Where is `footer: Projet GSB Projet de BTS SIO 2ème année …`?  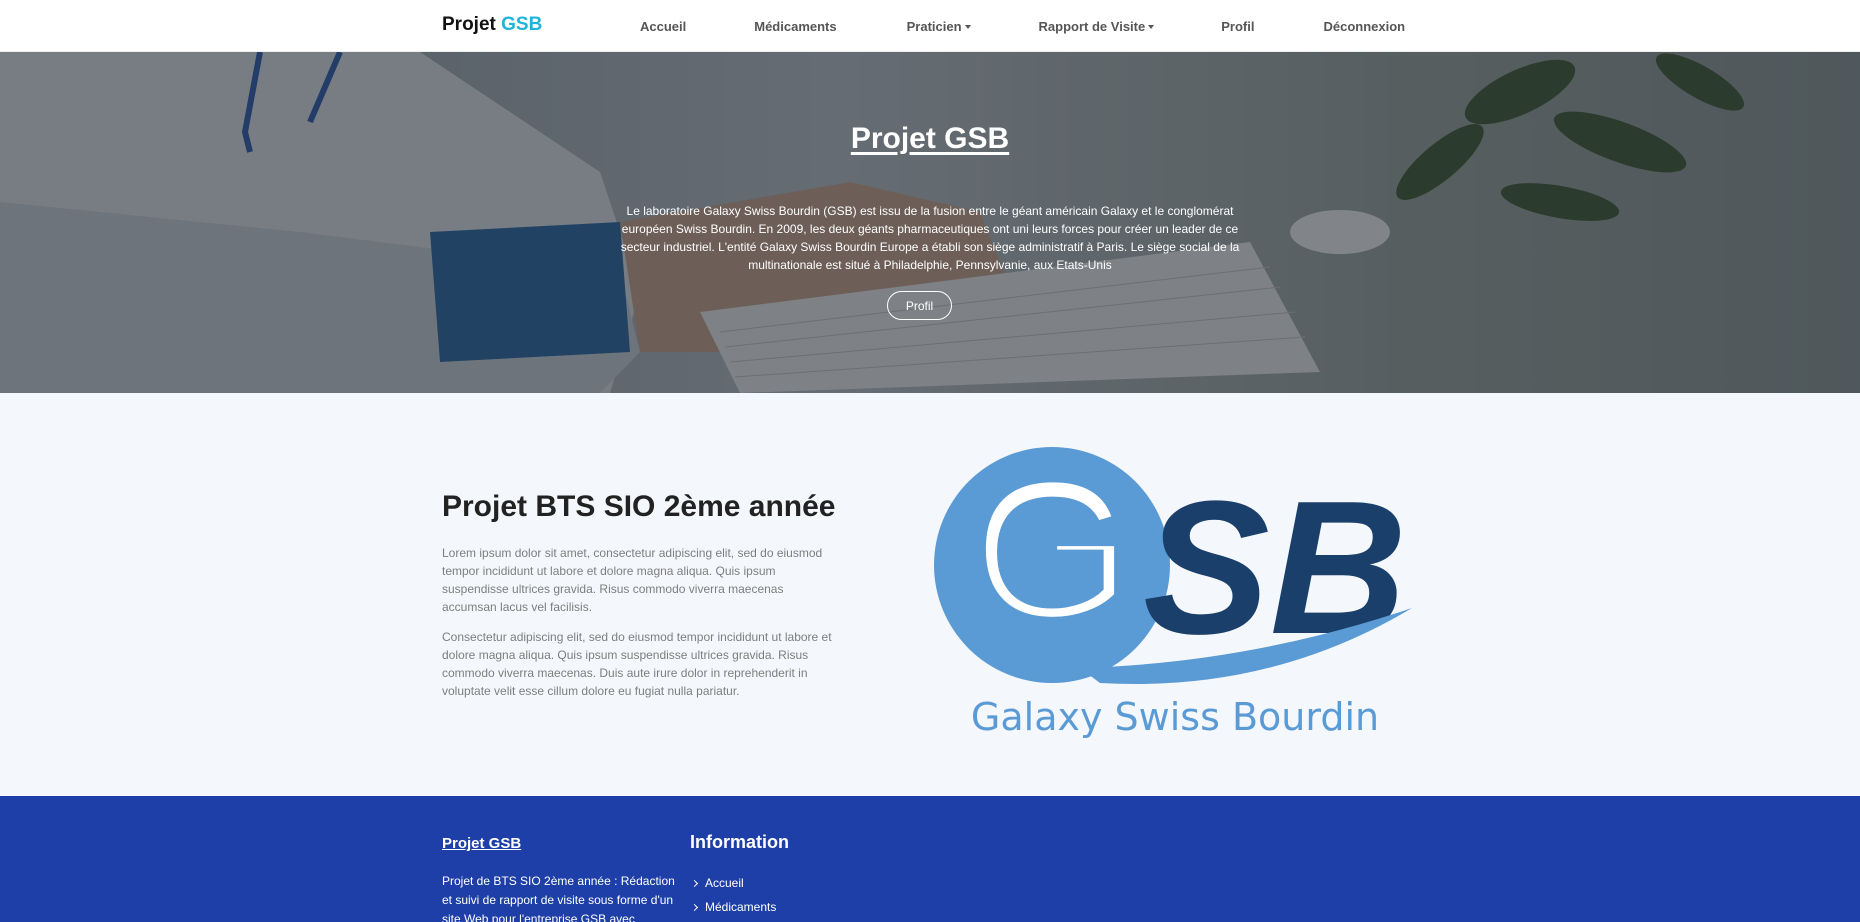
footer: Projet GSB Projet de BTS SIO 2ème année … is located at coordinates (930, 859).